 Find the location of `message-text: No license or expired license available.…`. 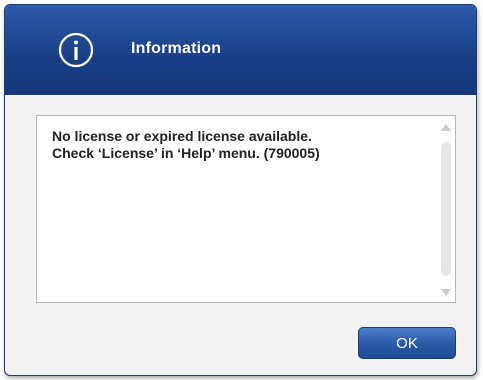

message-text: No license or expired license available.… is located at coordinates (237, 145).